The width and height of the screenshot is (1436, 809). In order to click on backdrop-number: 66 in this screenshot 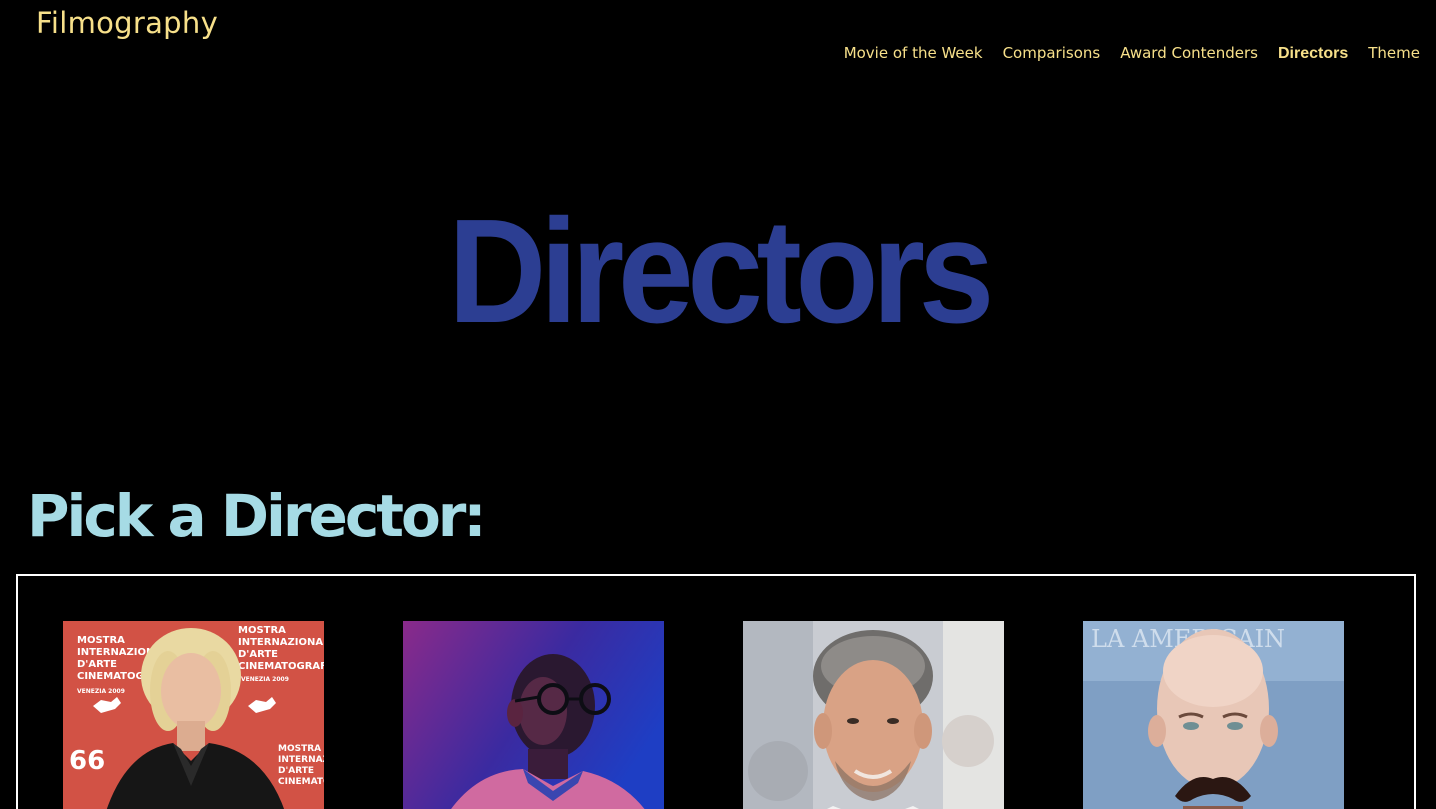, I will do `click(87, 761)`.